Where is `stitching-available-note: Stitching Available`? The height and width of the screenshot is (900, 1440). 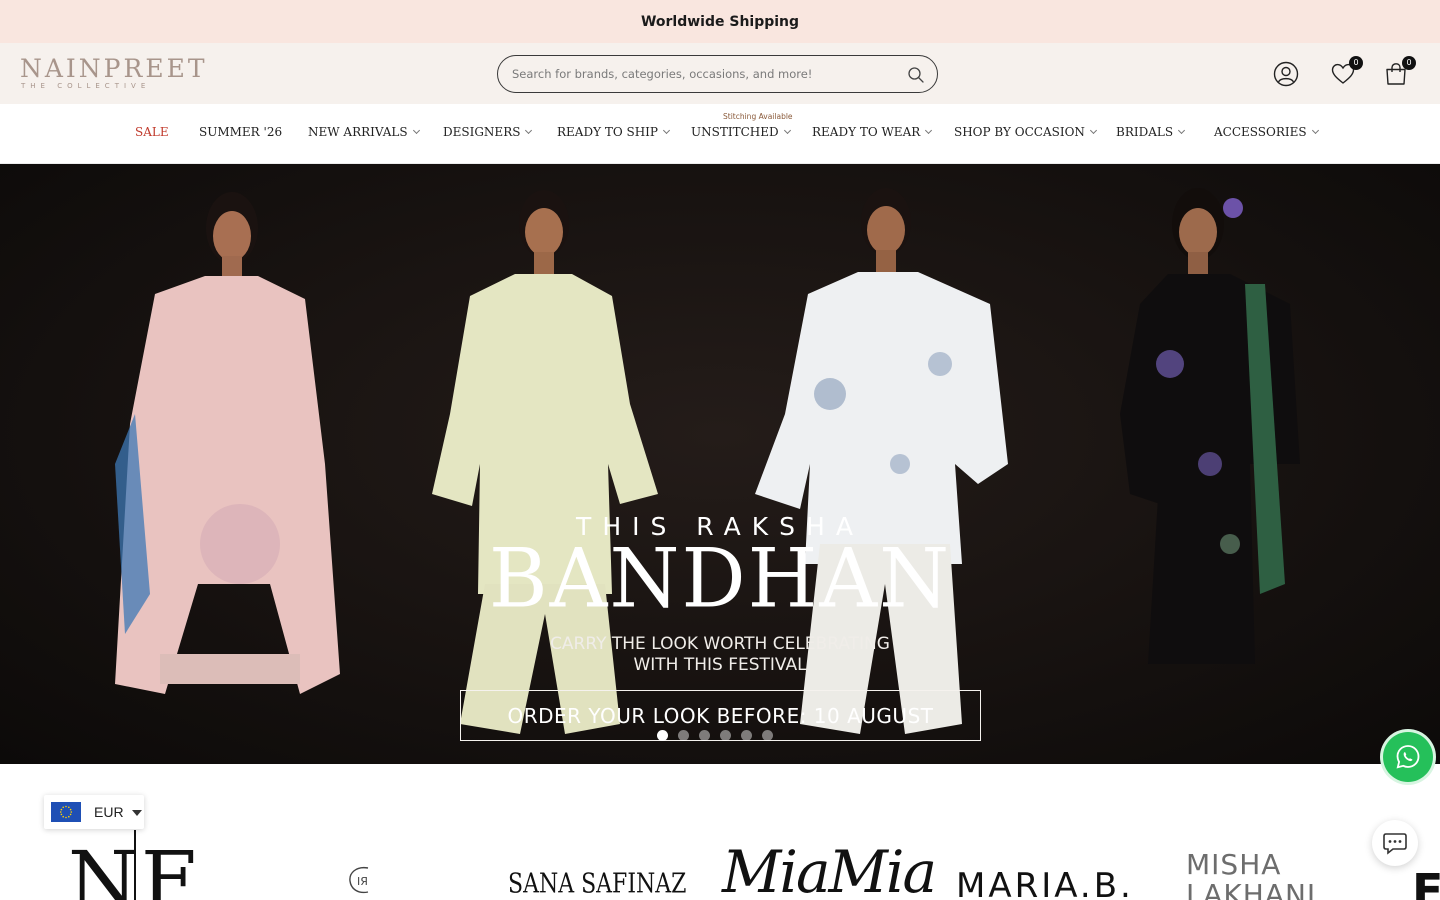 stitching-available-note: Stitching Available is located at coordinates (758, 116).